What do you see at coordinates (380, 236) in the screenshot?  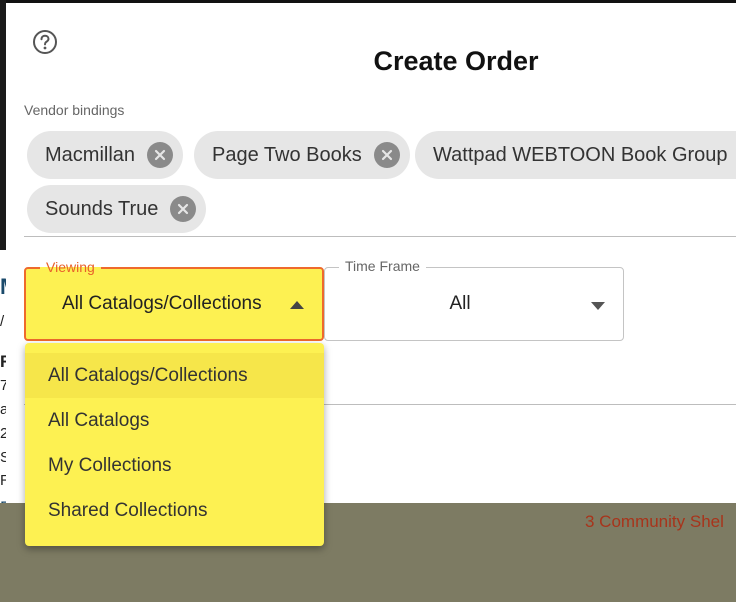 I see `divider` at bounding box center [380, 236].